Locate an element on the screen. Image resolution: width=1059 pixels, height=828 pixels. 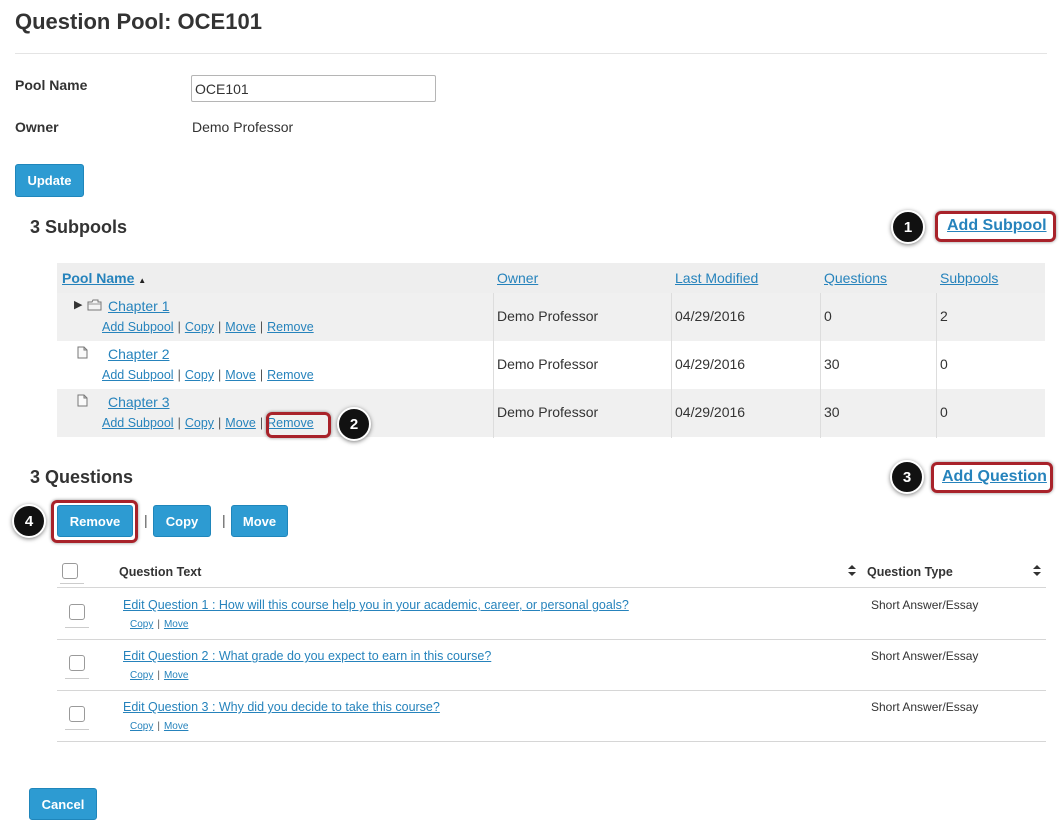
pool-name-input is located at coordinates (313, 88).